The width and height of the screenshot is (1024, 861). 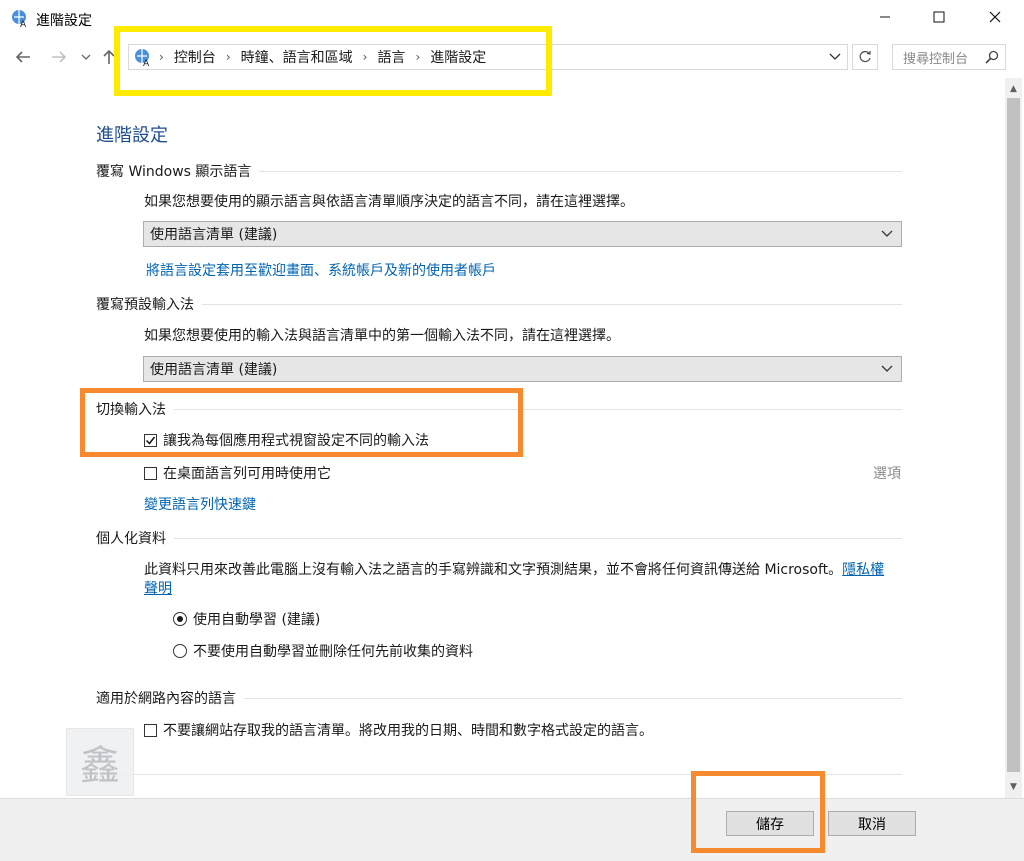 I want to click on desktop-language-bar-label: 在桌面語言列可用時使用它, so click(x=247, y=474).